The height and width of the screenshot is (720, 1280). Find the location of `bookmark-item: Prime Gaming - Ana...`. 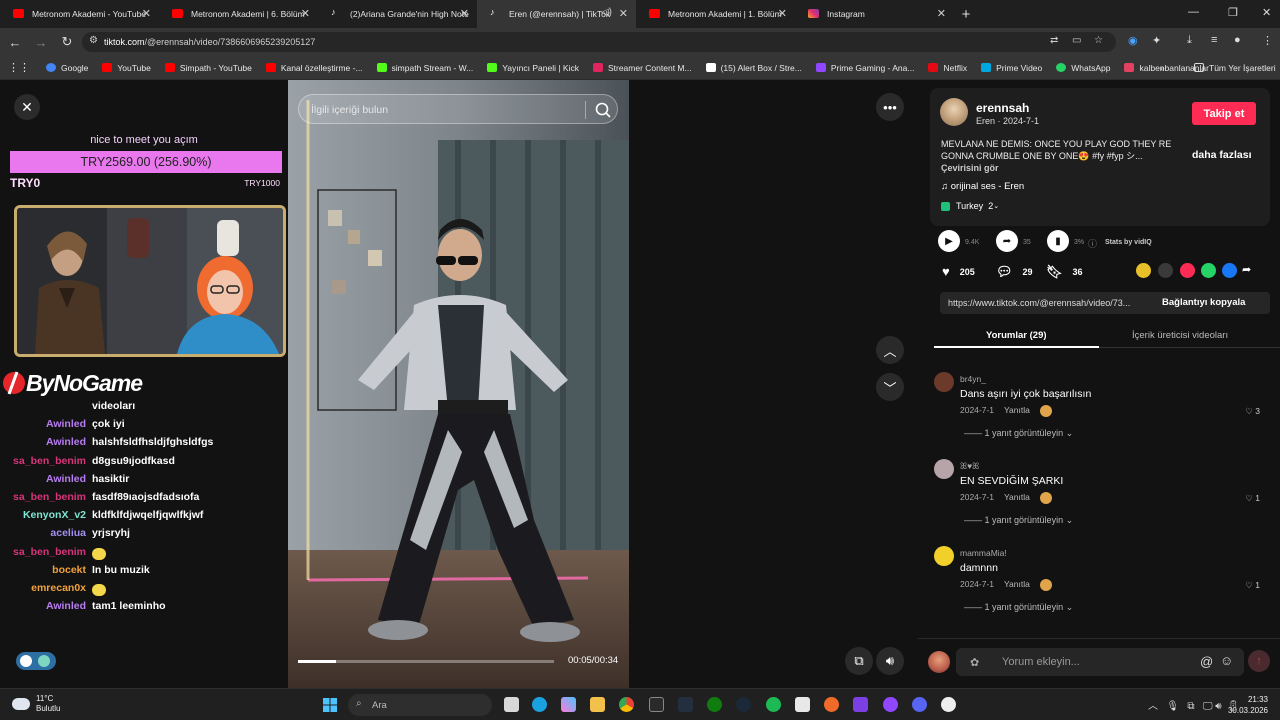

bookmark-item: Prime Gaming - Ana... is located at coordinates (864, 68).